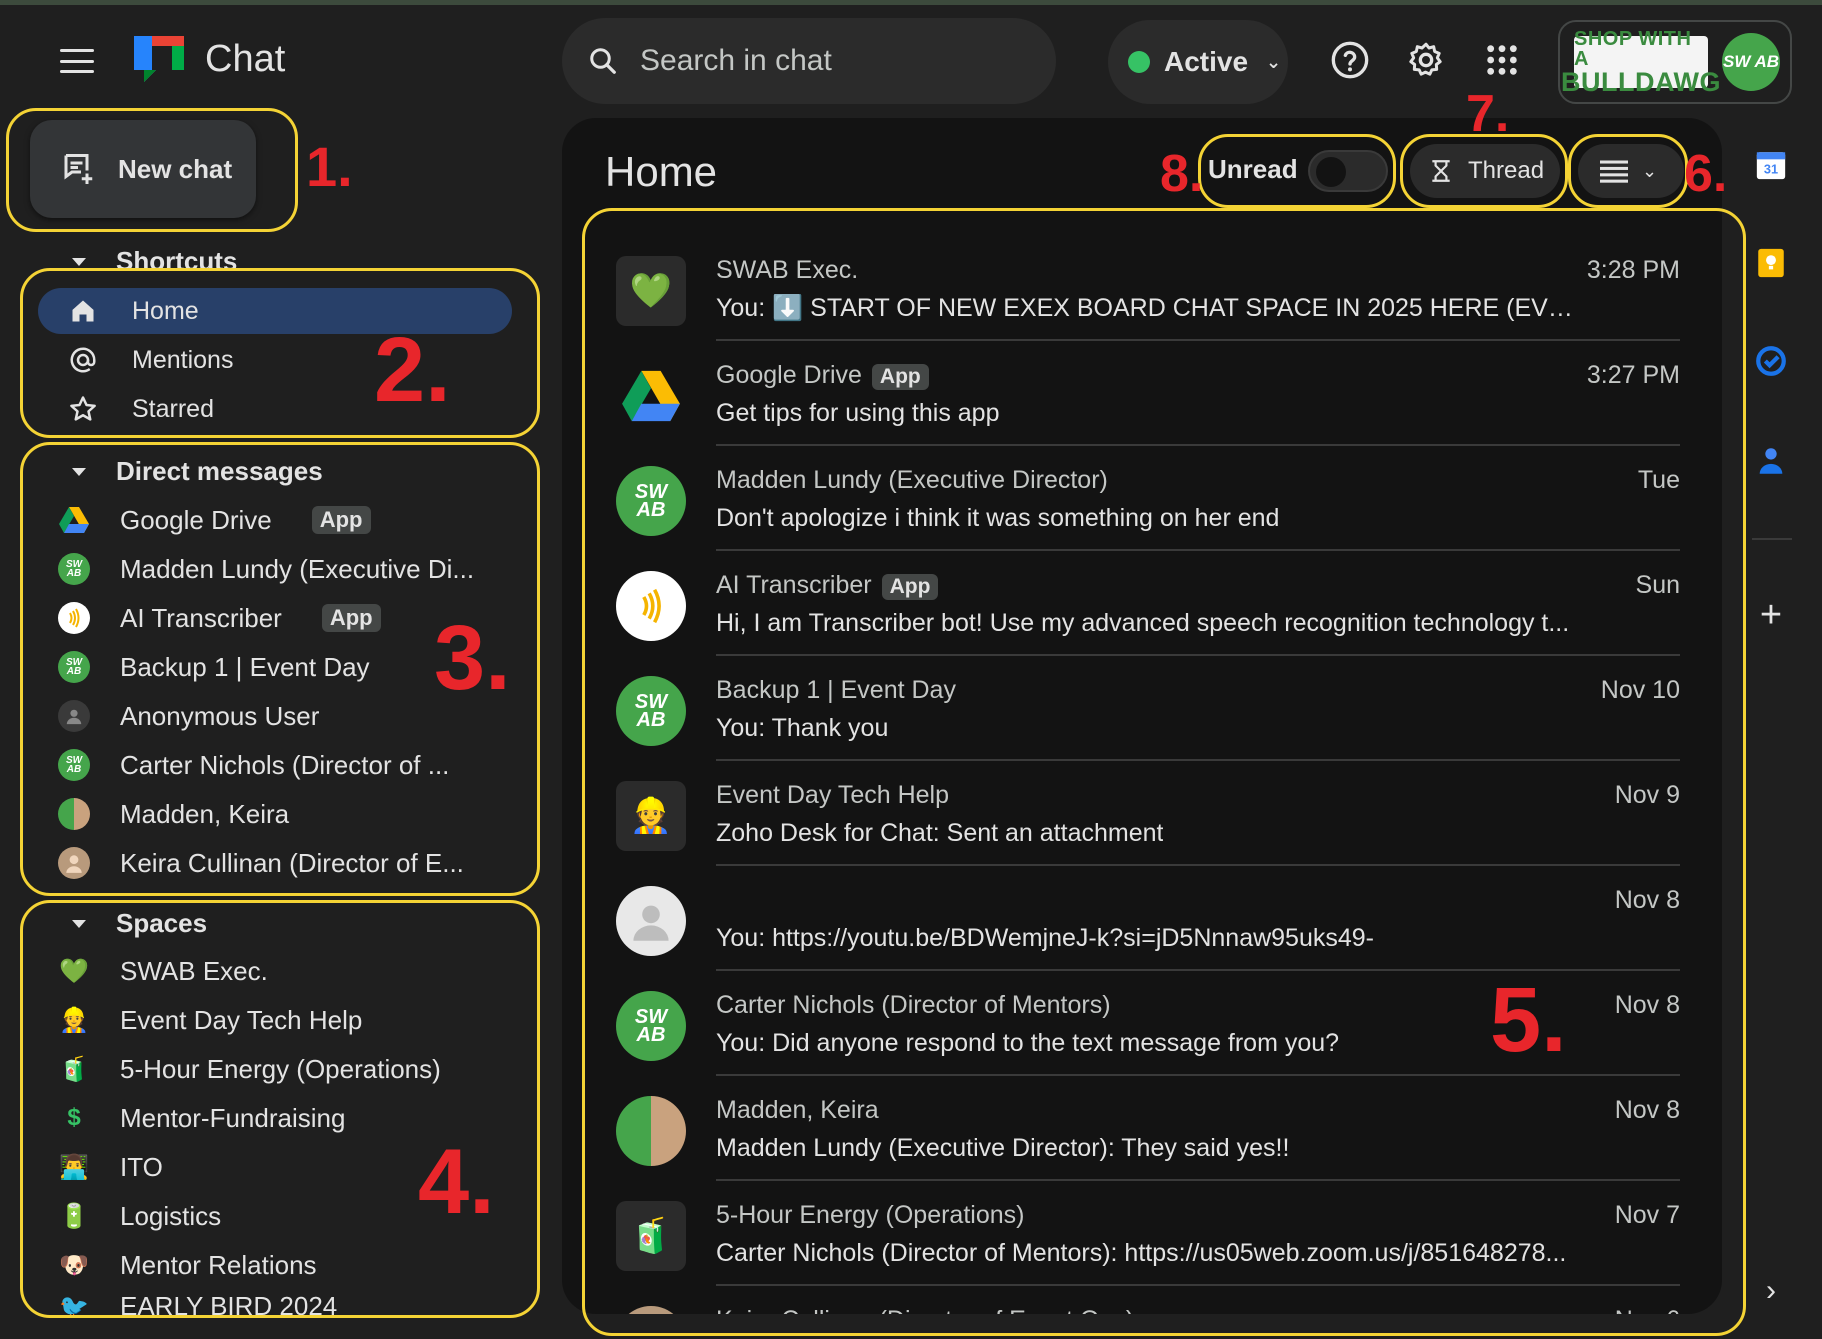  I want to click on space-item-early-bird: 🐦 EARLY BIRD 2024, so click(288, 1303).